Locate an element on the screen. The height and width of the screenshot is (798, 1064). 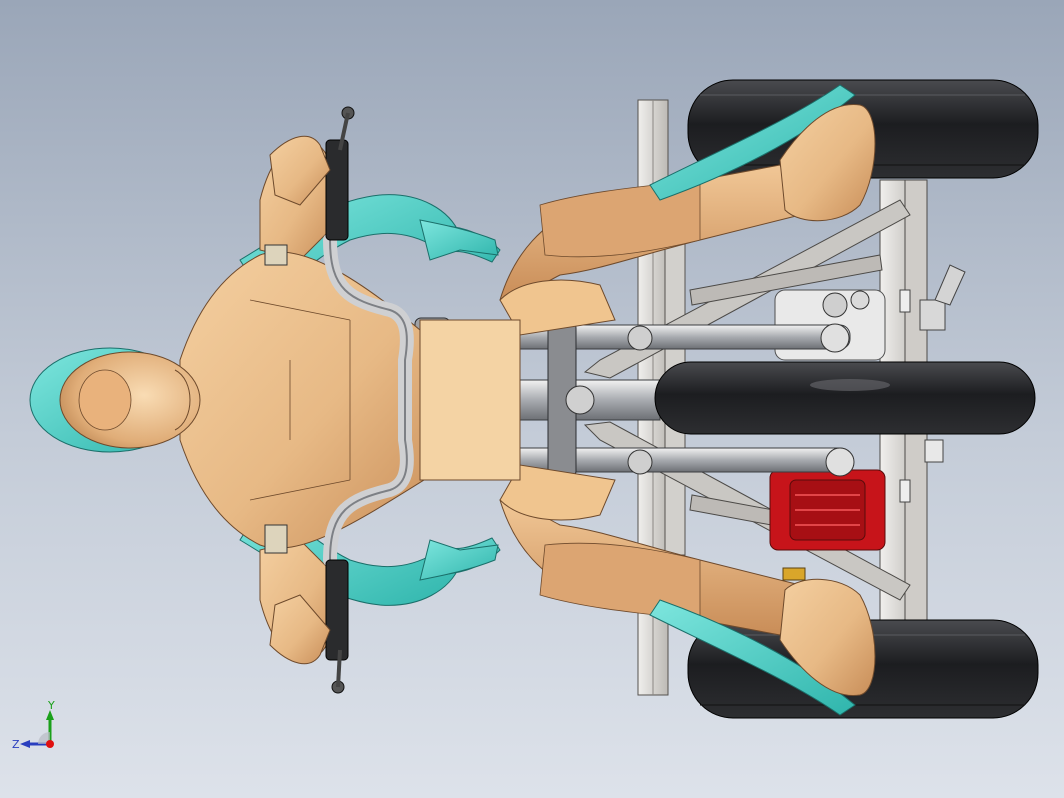
origin-marker is located at coordinates (50, 744).